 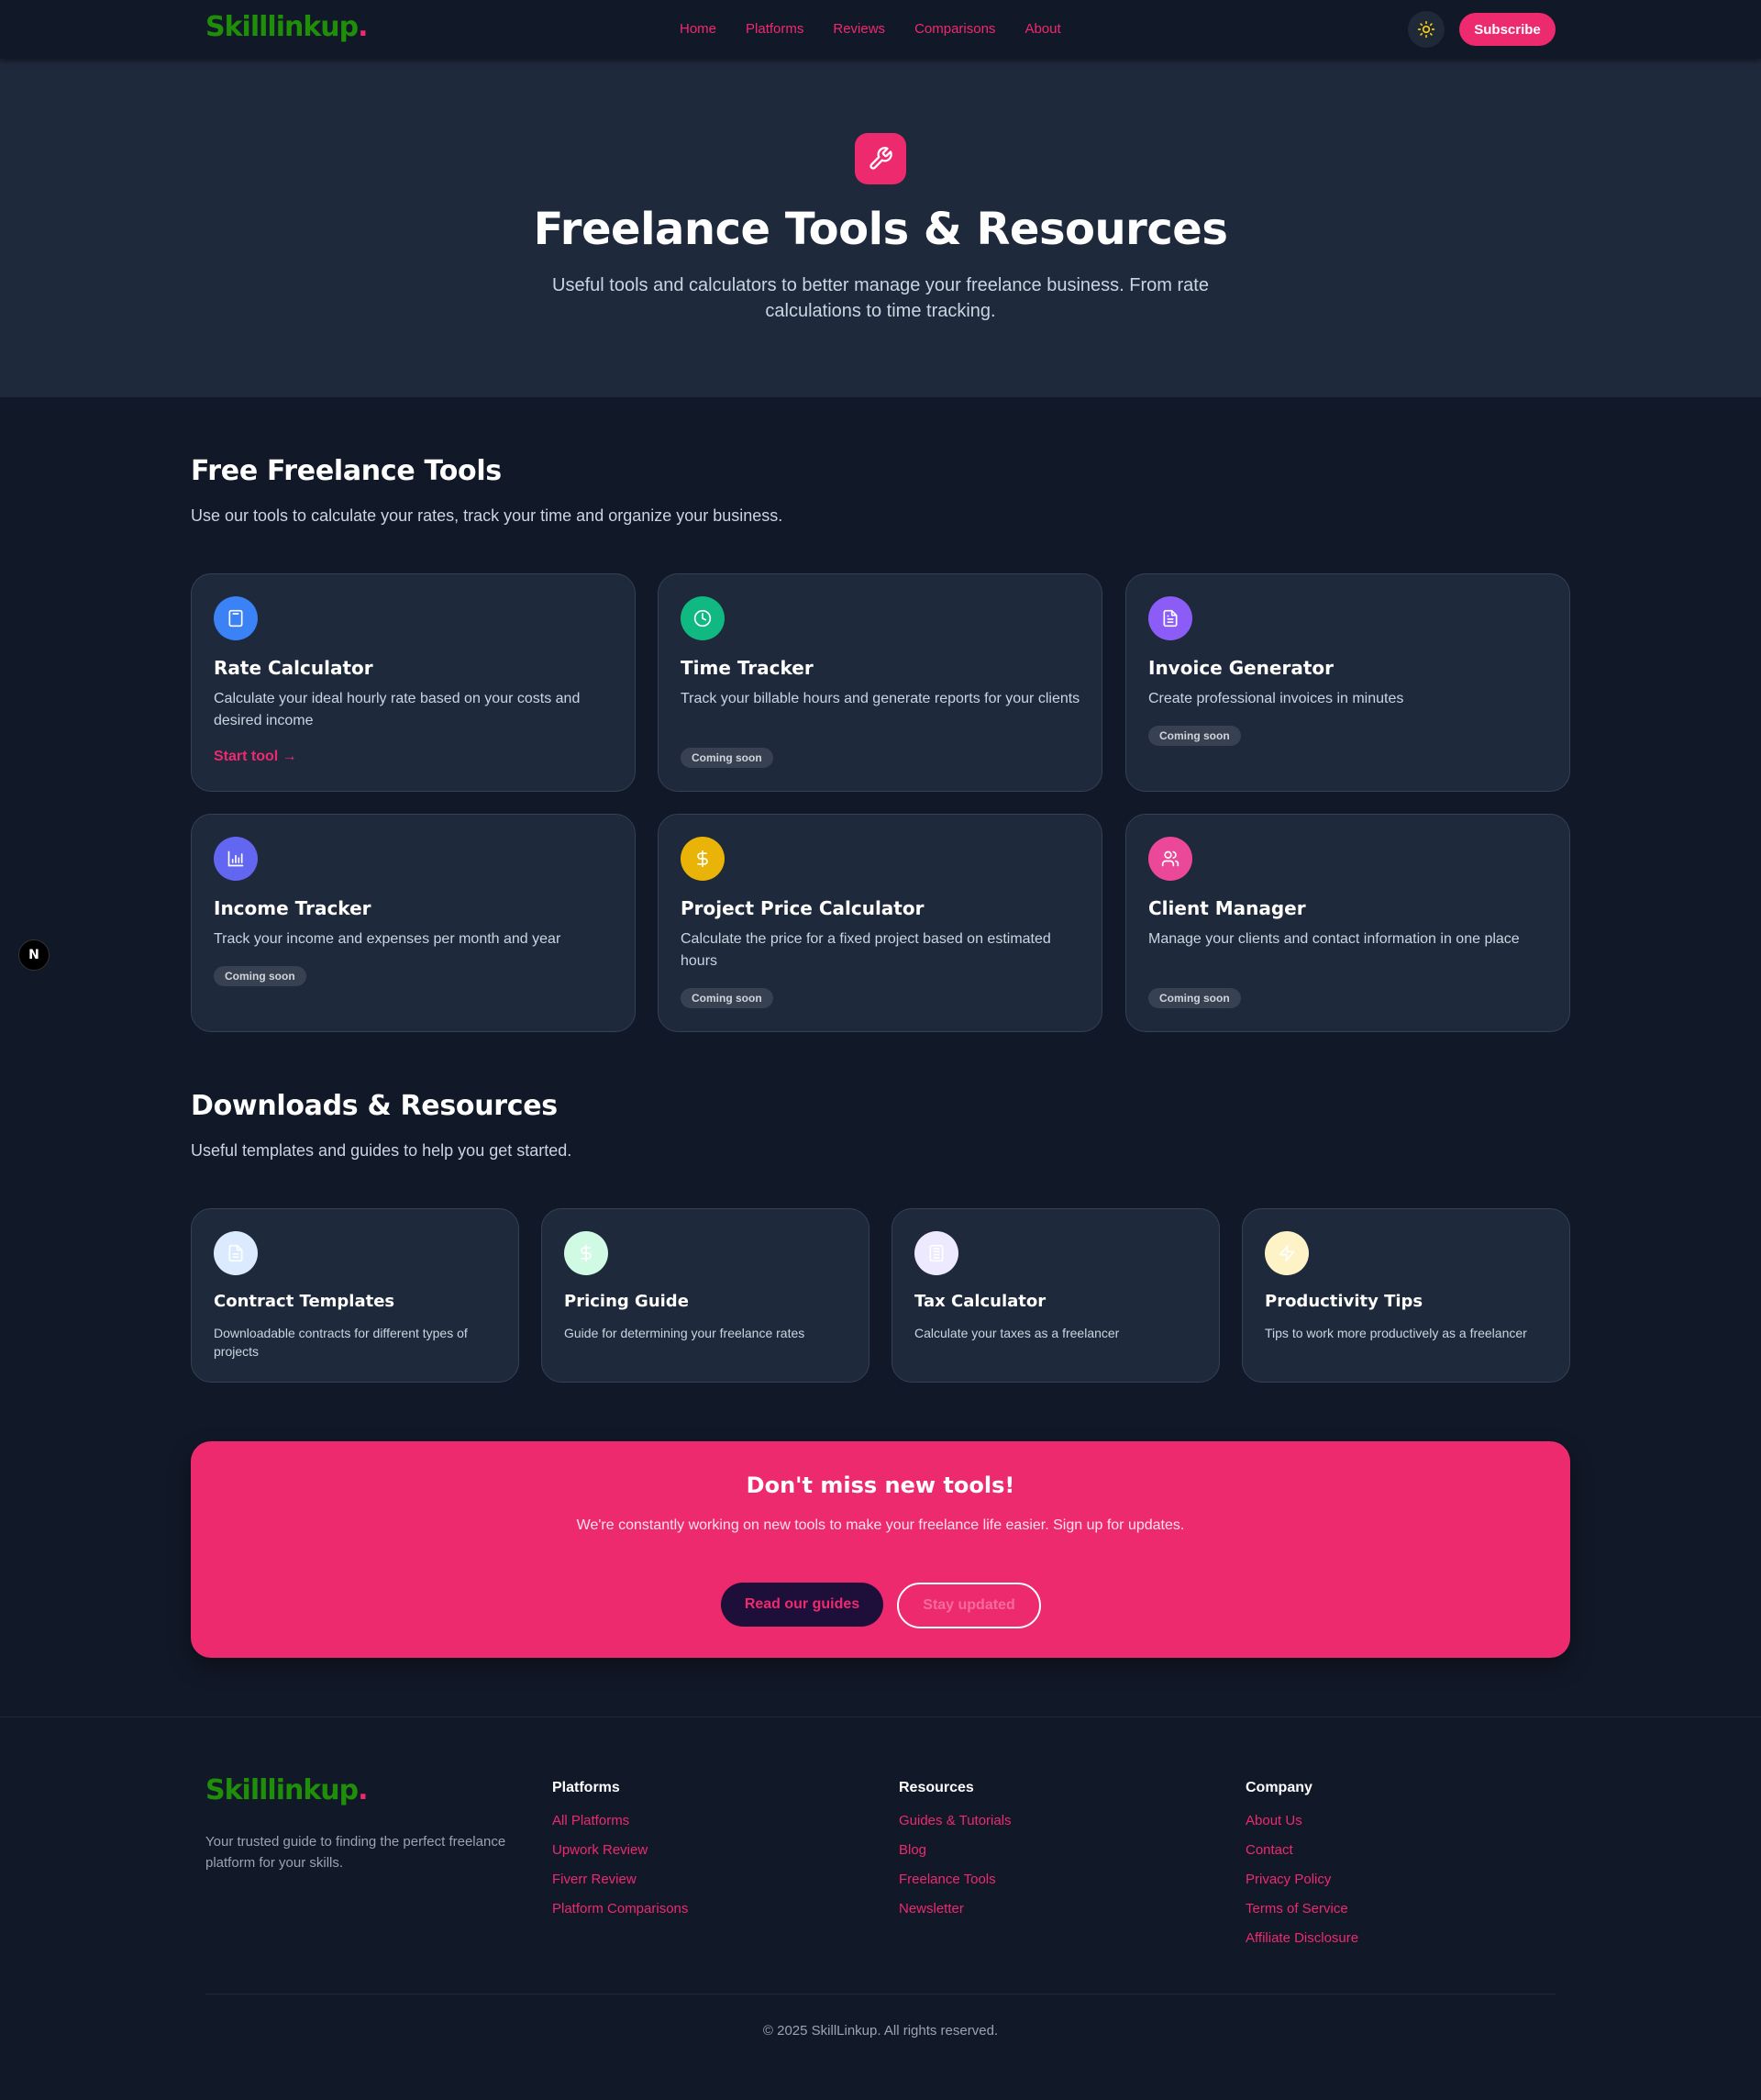 I want to click on footer-column-title: Resources, so click(x=936, y=1788).